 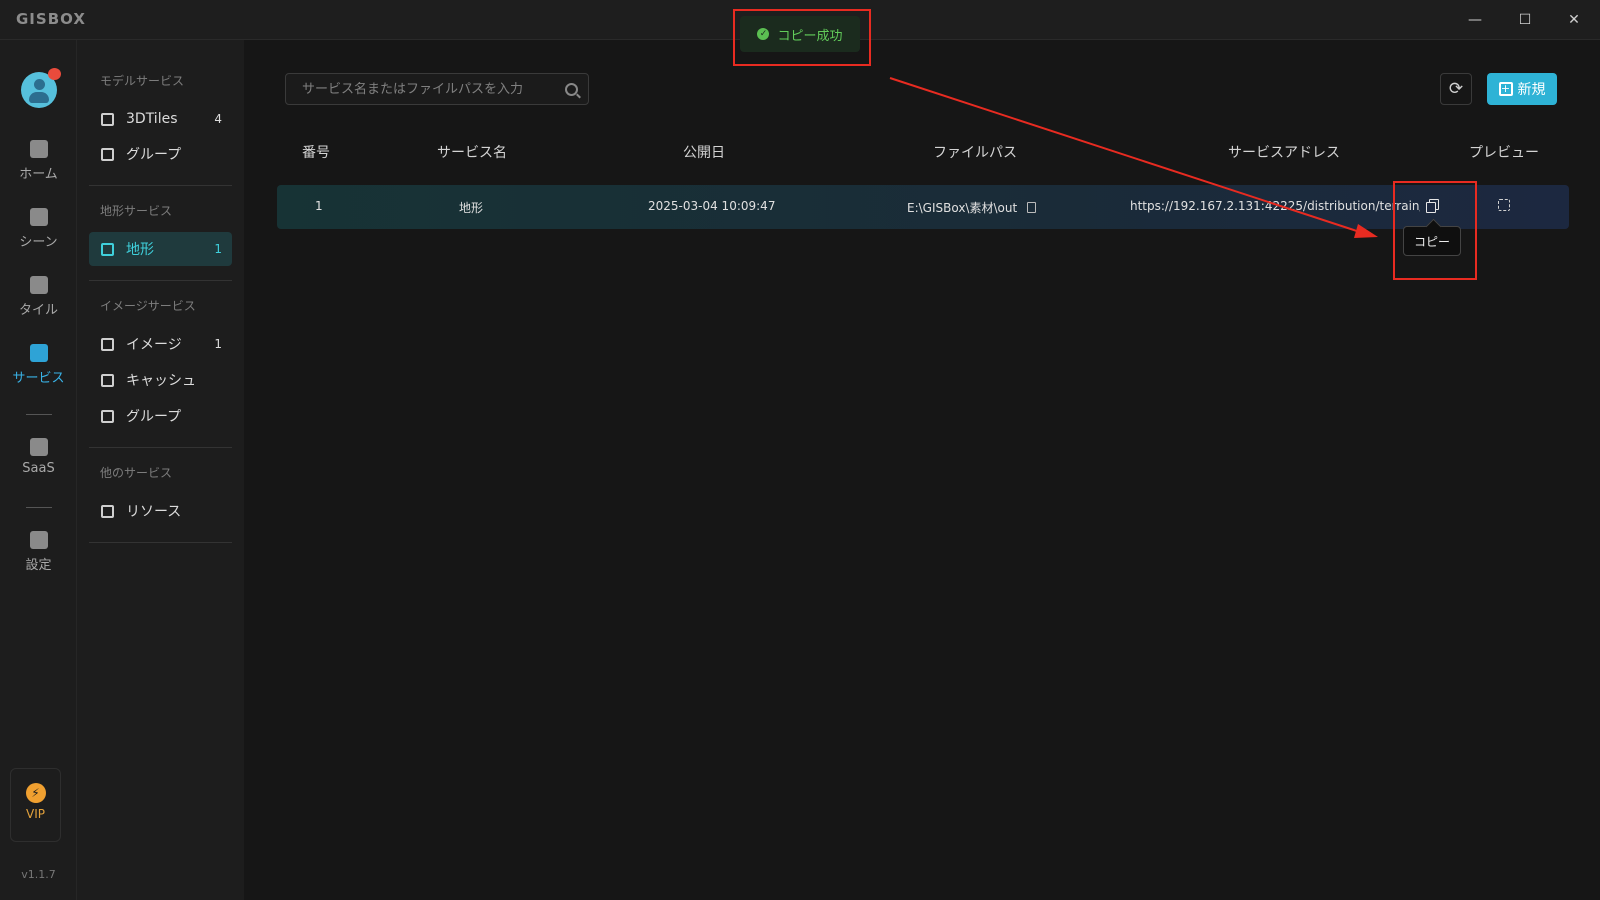 What do you see at coordinates (39, 97) in the screenshot?
I see `avatar-body` at bounding box center [39, 97].